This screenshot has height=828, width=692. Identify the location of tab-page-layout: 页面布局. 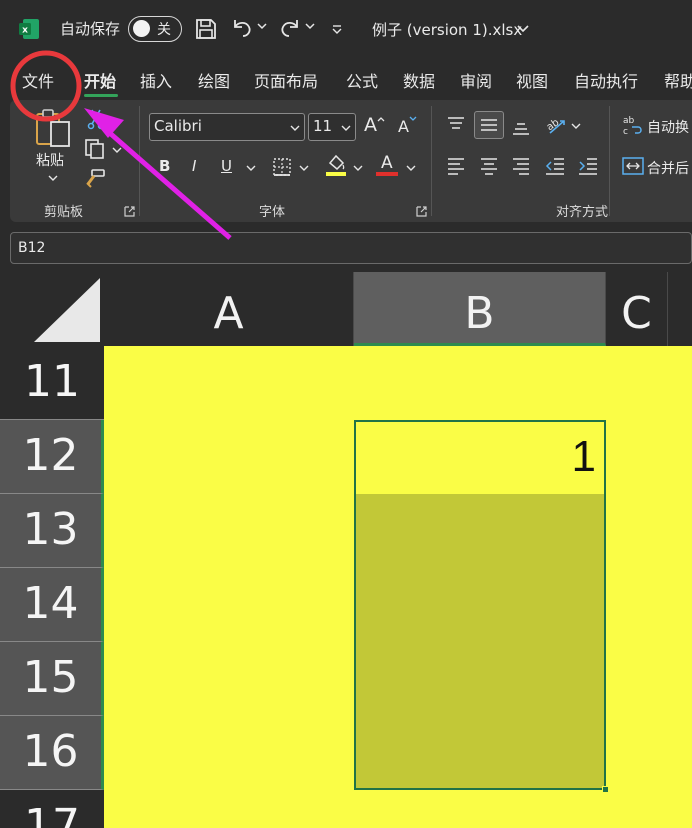
(286, 80).